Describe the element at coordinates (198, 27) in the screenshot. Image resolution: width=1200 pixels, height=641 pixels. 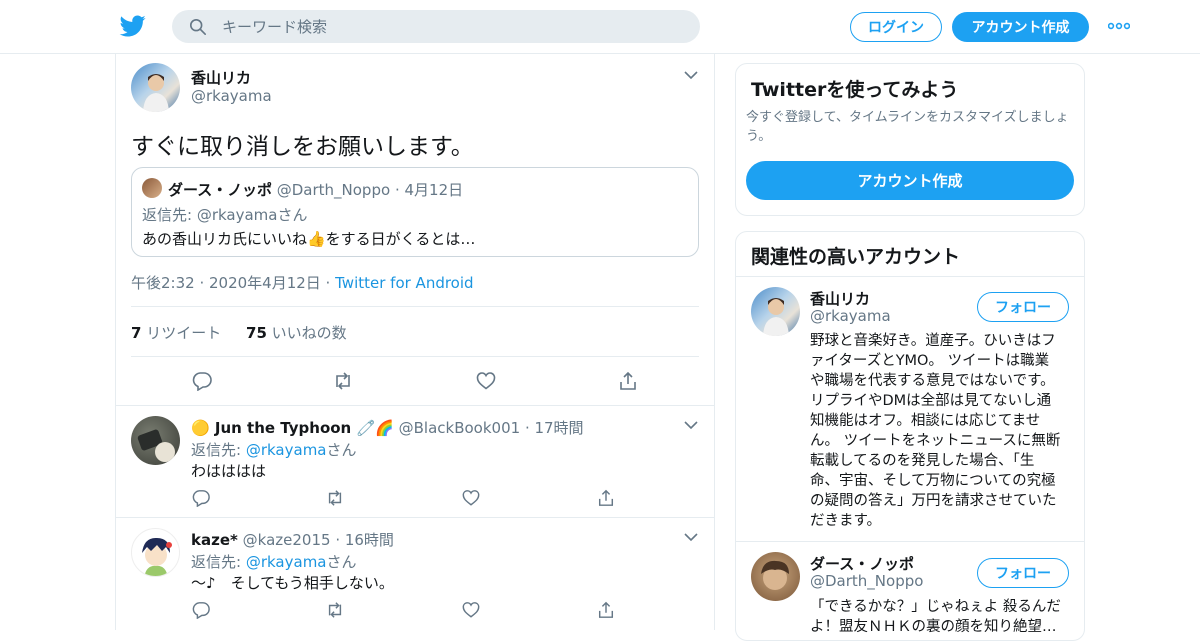
I see `search-icon` at that location.